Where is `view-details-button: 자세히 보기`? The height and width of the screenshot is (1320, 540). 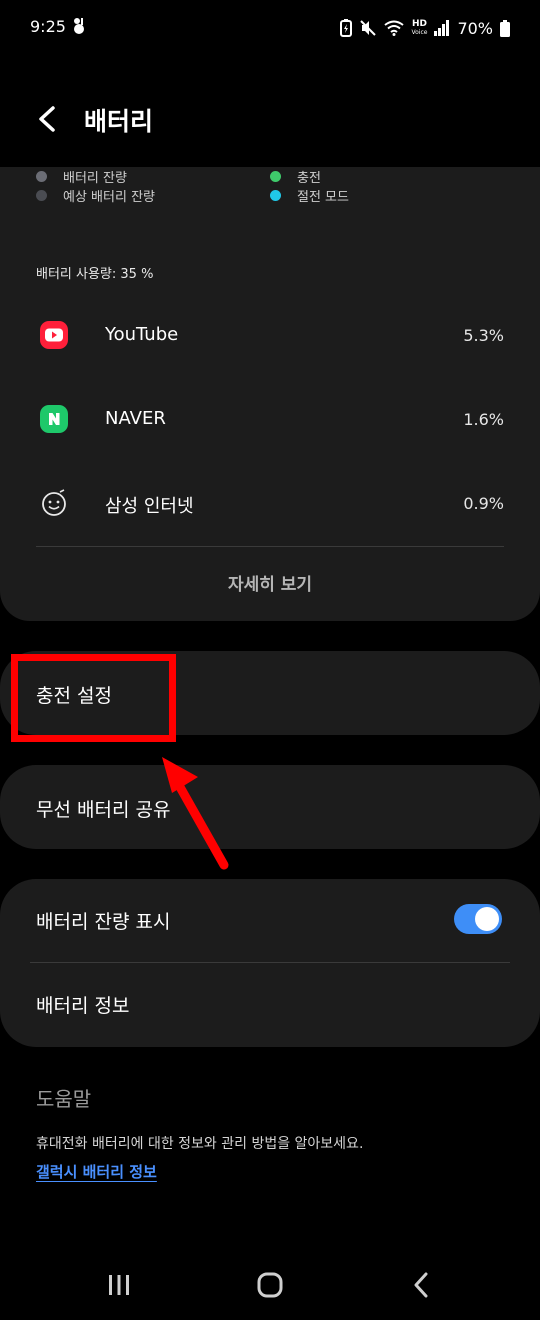
view-details-button: 자세히 보기 is located at coordinates (270, 582).